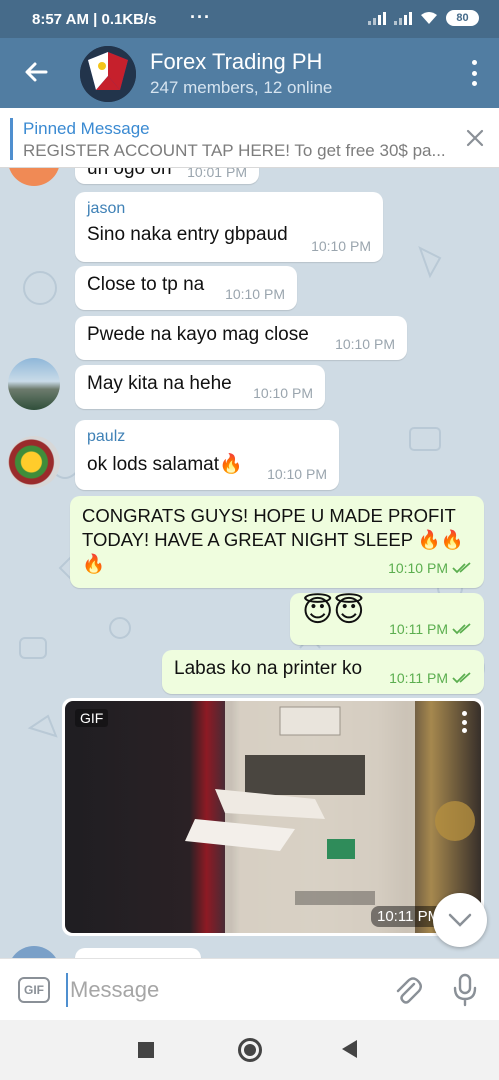 This screenshot has height=1080, width=499. What do you see at coordinates (465, 990) in the screenshot?
I see `mic-icon` at bounding box center [465, 990].